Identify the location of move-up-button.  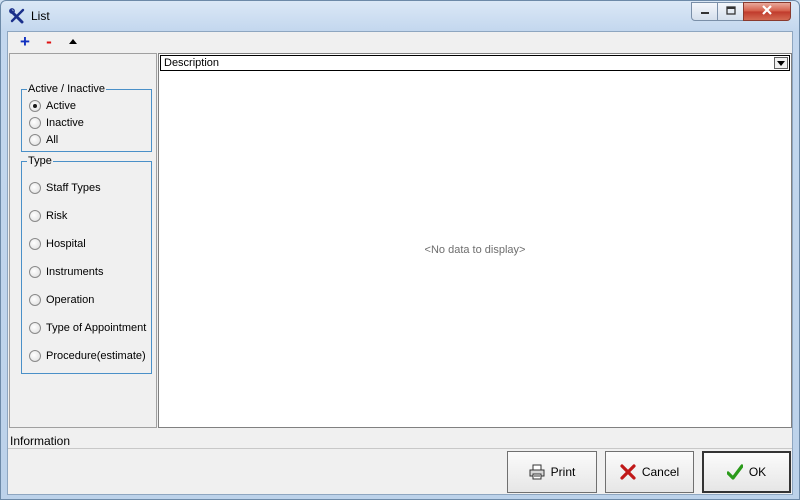
(73, 42).